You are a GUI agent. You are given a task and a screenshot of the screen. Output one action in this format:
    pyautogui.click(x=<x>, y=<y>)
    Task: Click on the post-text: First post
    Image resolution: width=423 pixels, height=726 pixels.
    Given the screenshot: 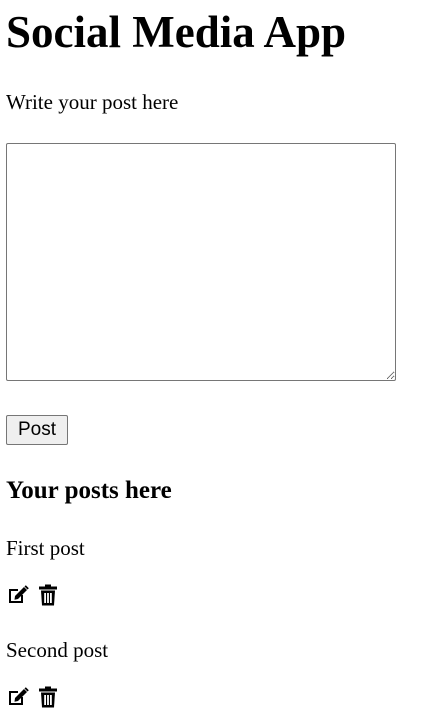 What is the action you would take?
    pyautogui.click(x=45, y=548)
    